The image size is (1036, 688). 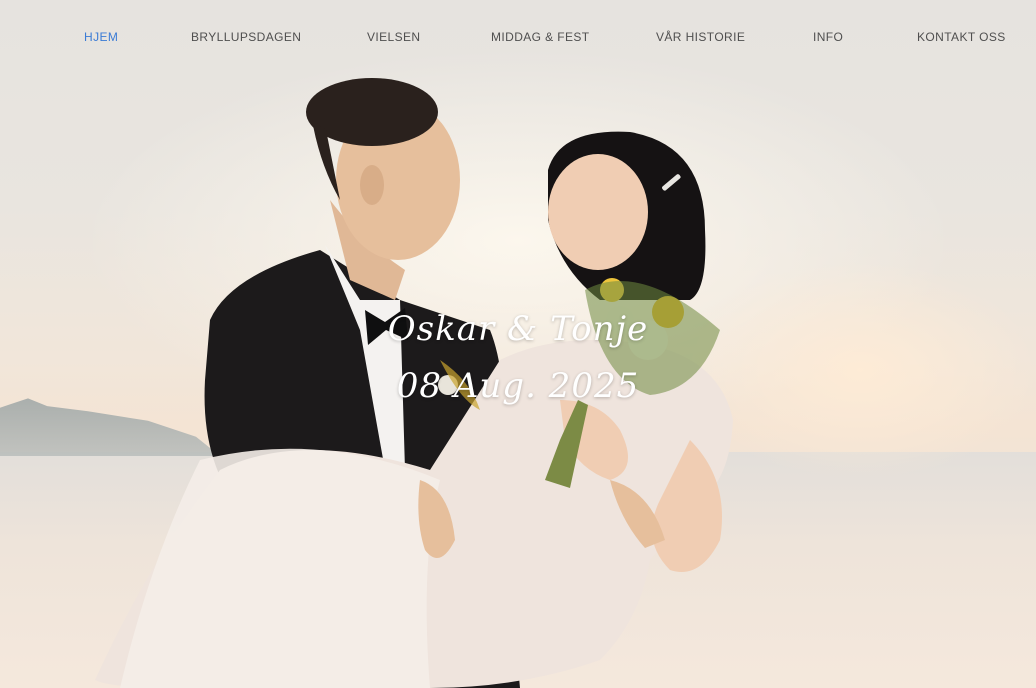 What do you see at coordinates (700, 37) in the screenshot?
I see `nav-item-var-historie: VÅR HISTORIE` at bounding box center [700, 37].